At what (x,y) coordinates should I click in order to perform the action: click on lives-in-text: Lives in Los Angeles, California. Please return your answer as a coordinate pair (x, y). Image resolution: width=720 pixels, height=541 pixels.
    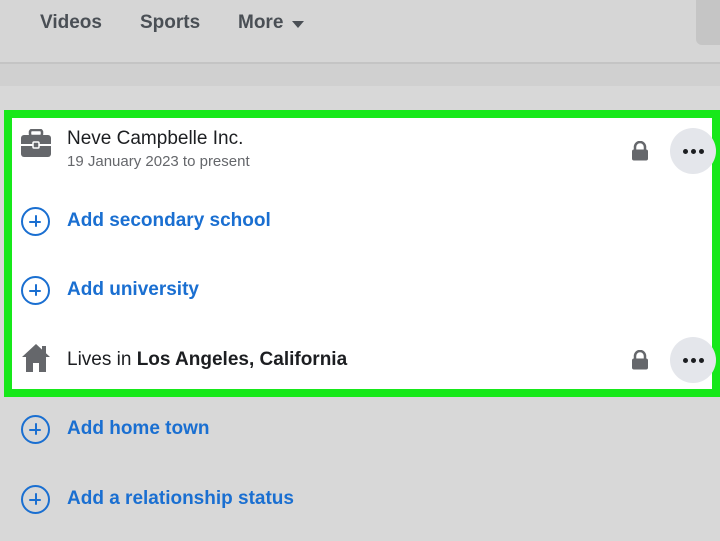
    Looking at the image, I should click on (207, 360).